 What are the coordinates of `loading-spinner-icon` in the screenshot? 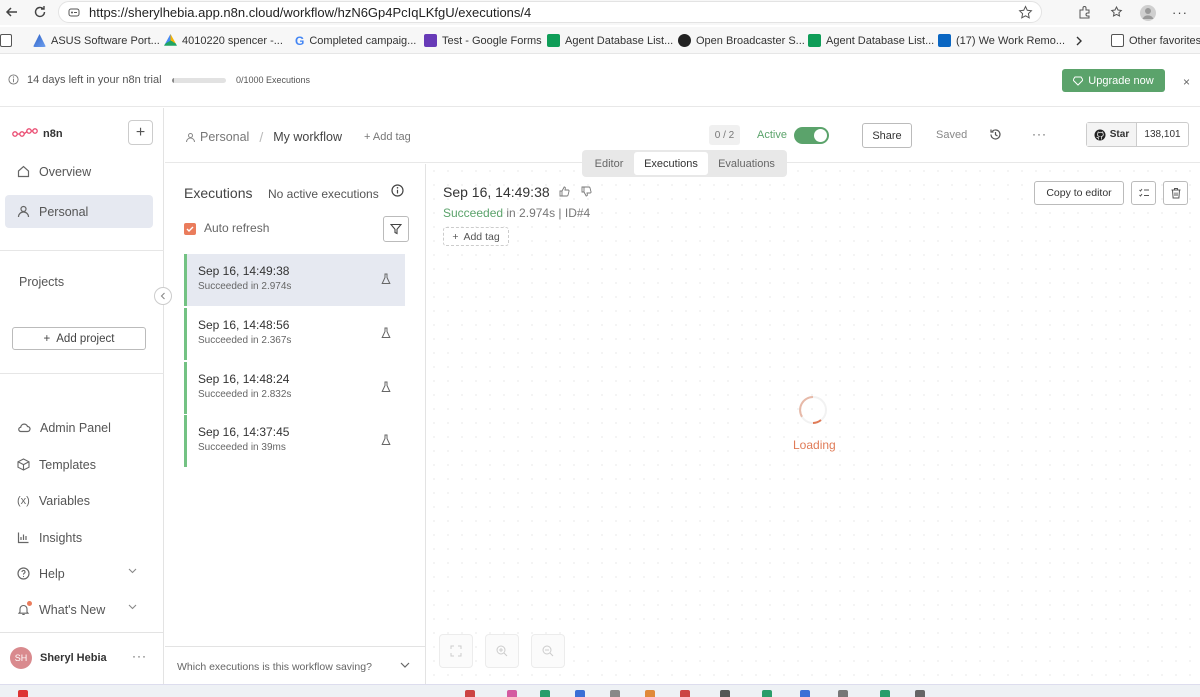 It's located at (813, 410).